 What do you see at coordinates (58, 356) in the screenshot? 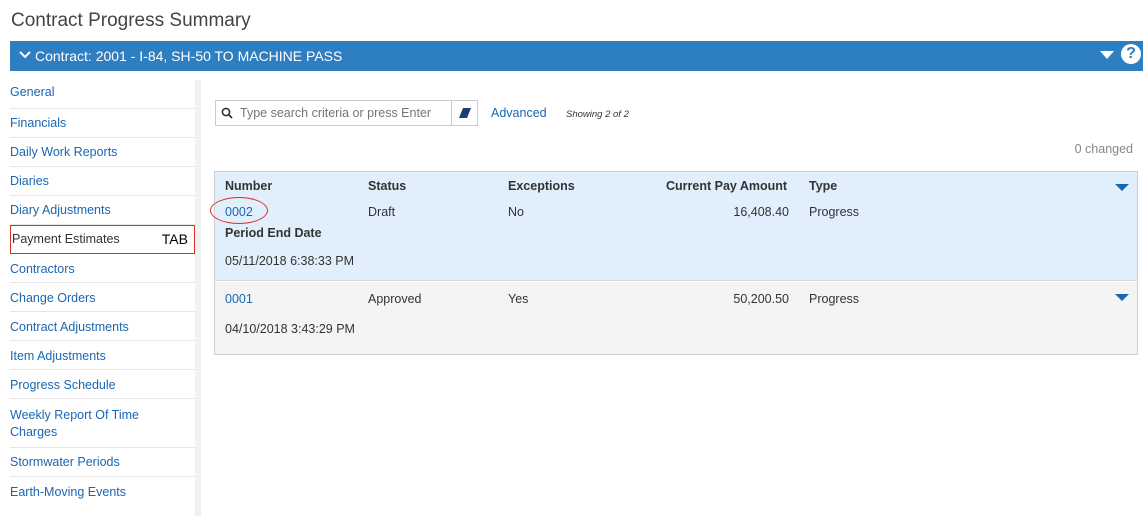
I see `sidebar-item-label: Item Adjustments` at bounding box center [58, 356].